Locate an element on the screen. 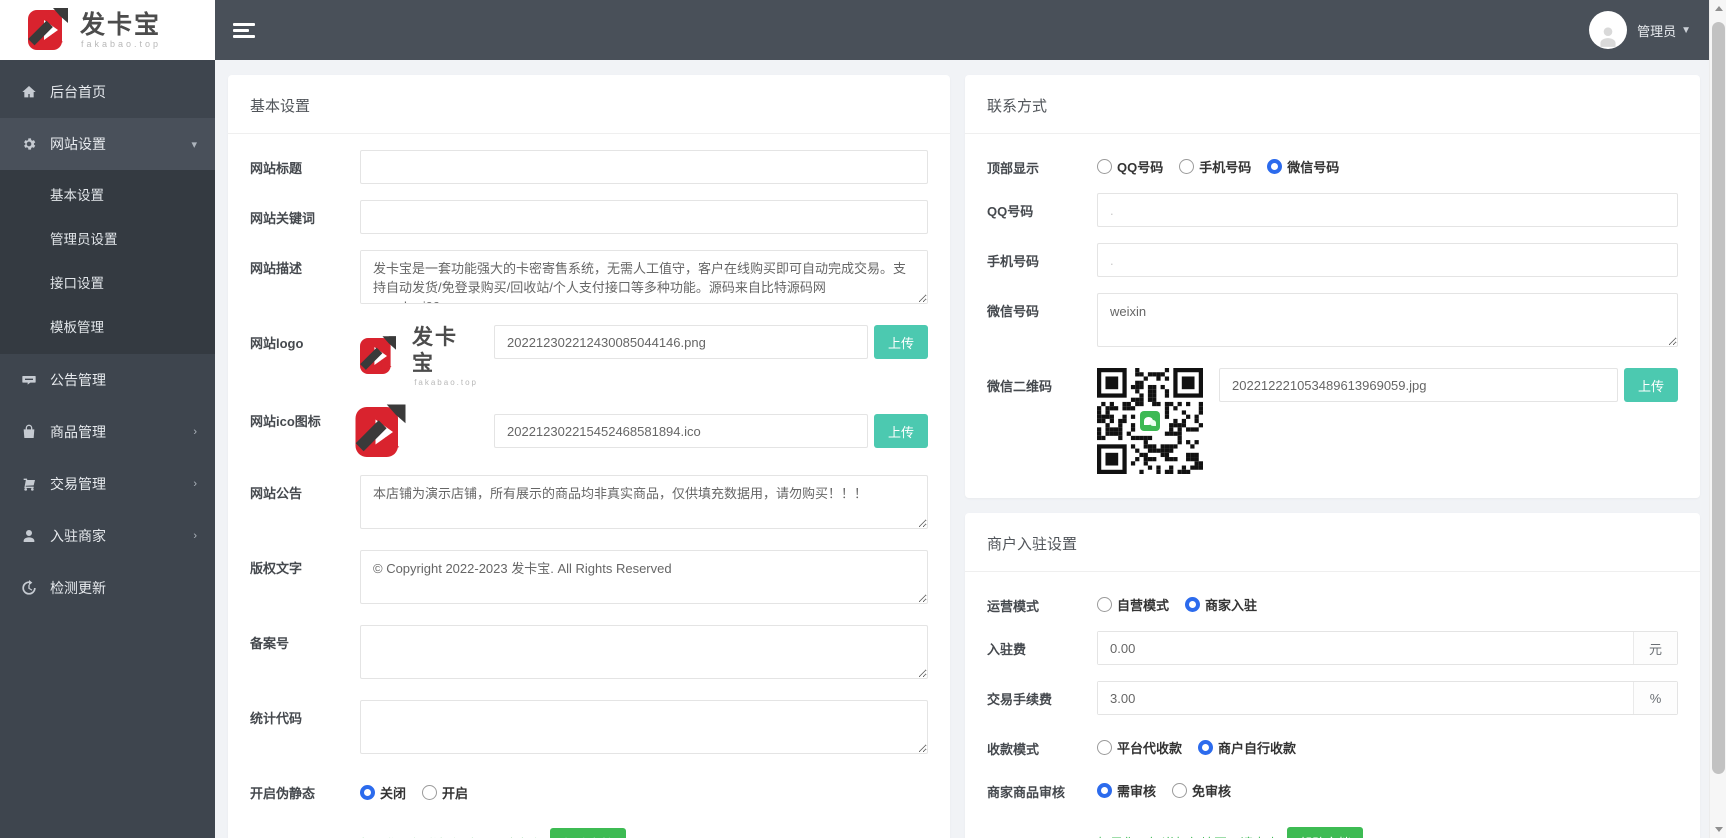 The image size is (1726, 838). sidebar-item-dashboard: 后台首页 is located at coordinates (107, 92).